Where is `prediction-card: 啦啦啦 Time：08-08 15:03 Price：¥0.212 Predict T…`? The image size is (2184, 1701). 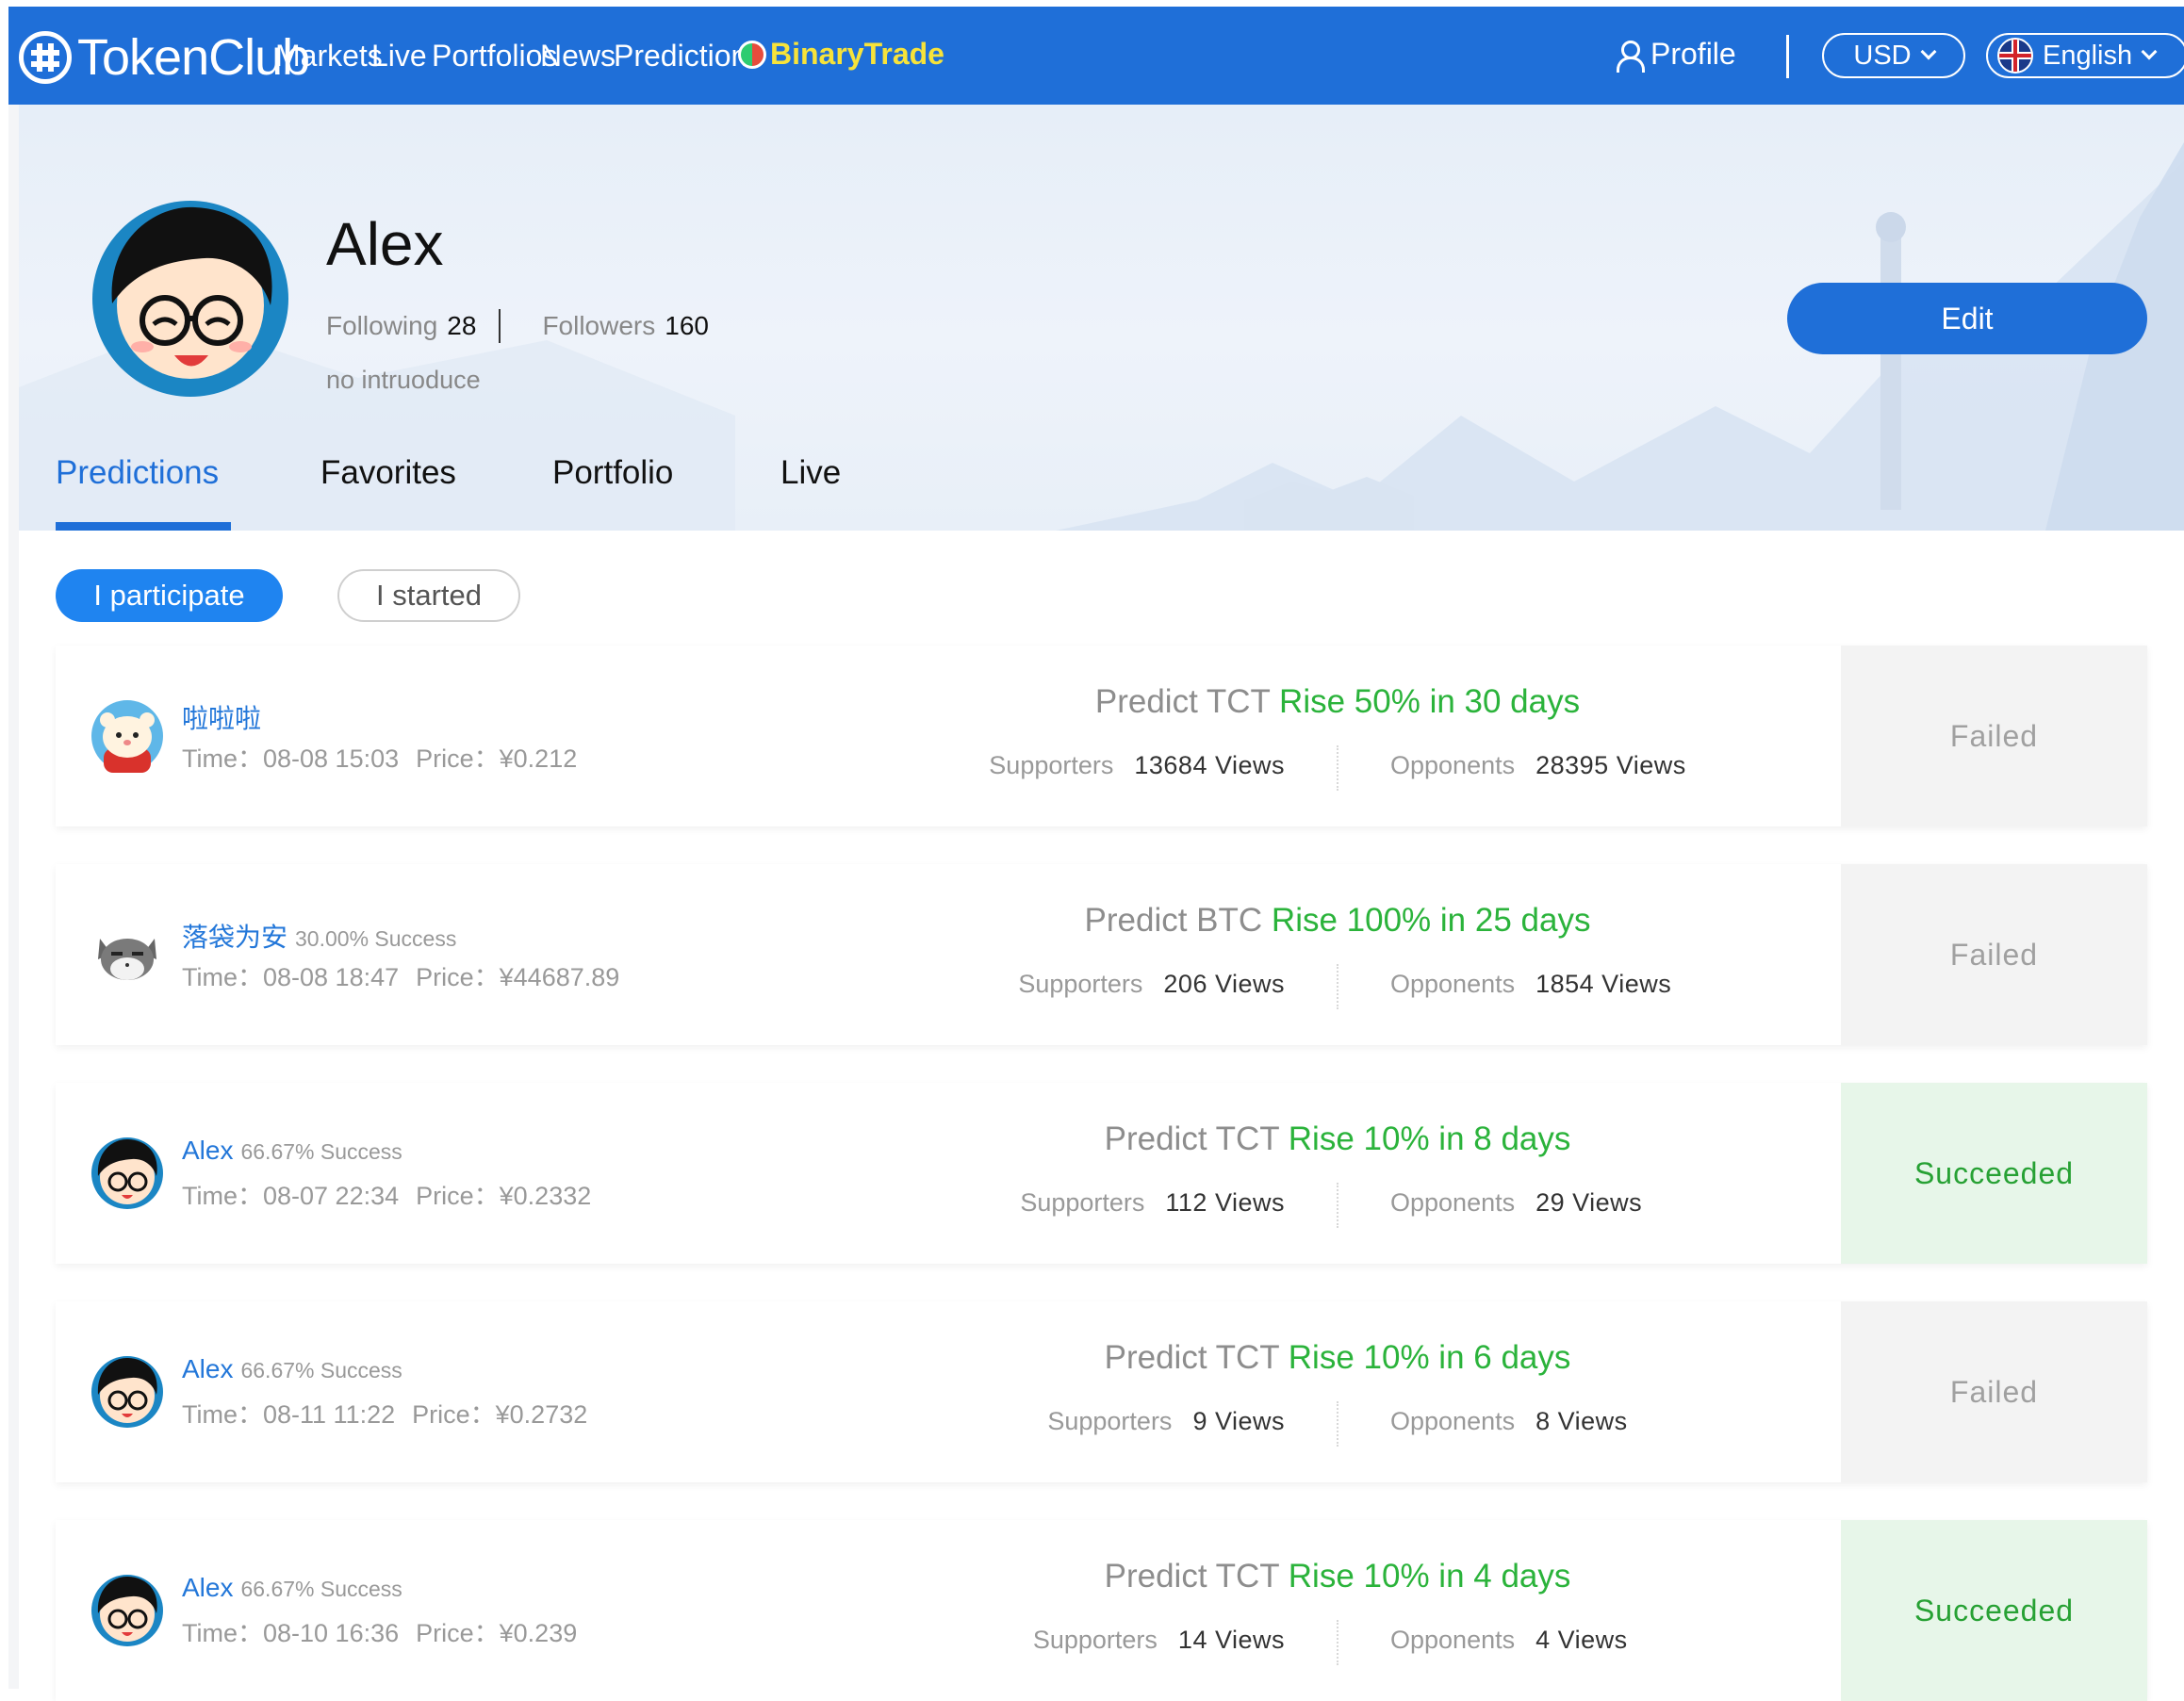 prediction-card: 啦啦啦 Time：08-08 15:03 Price：¥0.212 Predict T… is located at coordinates (1101, 736).